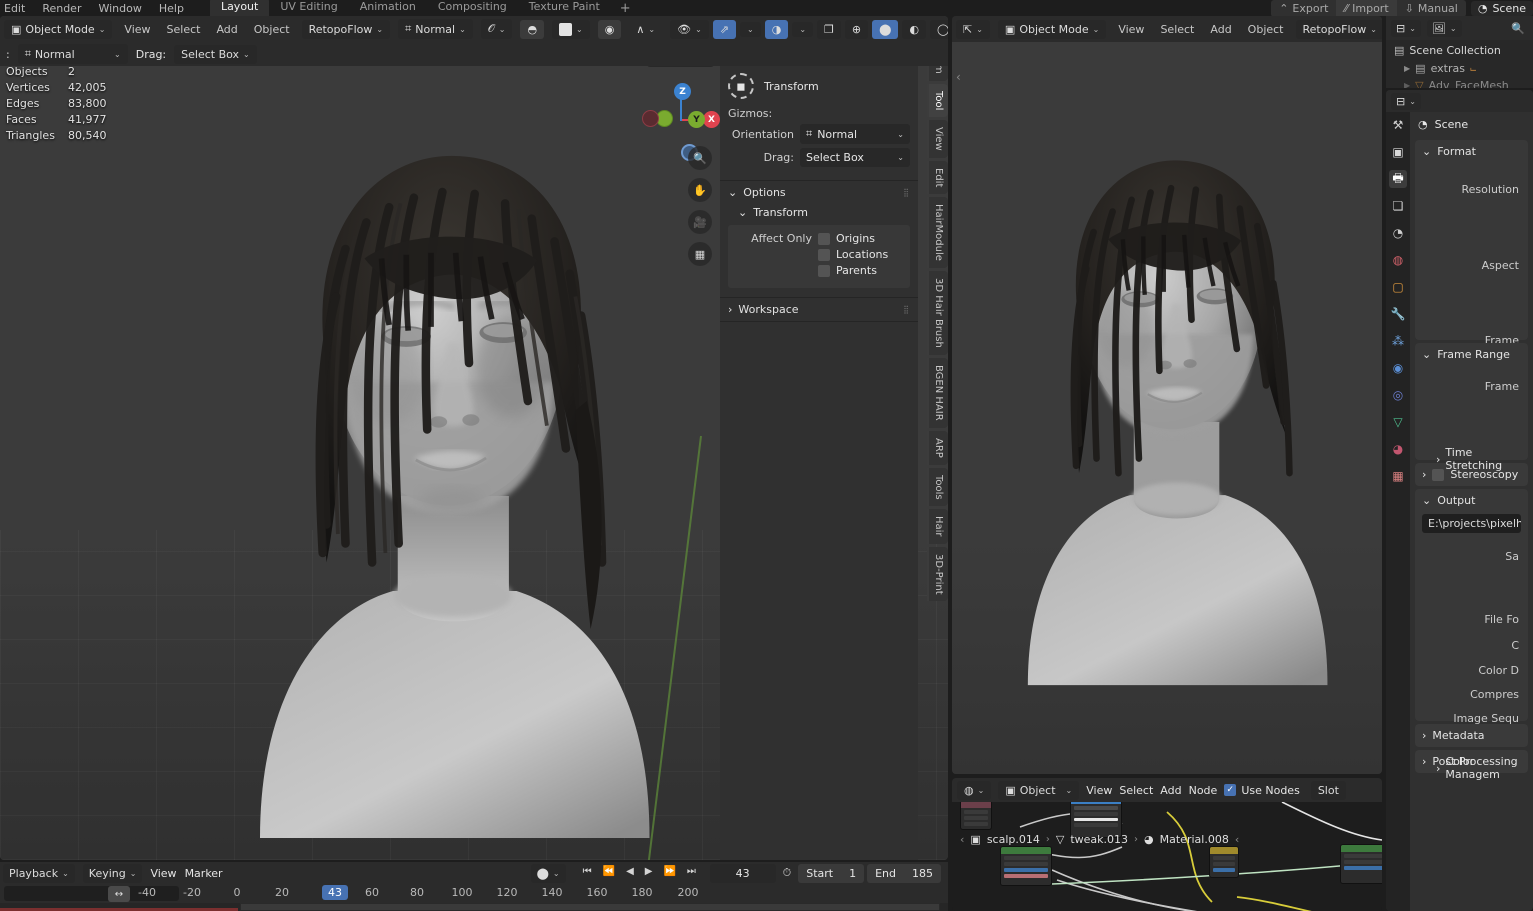 The image size is (1533, 911). What do you see at coordinates (819, 309) in the screenshot?
I see `workspace-header: › Workspace ⣿` at bounding box center [819, 309].